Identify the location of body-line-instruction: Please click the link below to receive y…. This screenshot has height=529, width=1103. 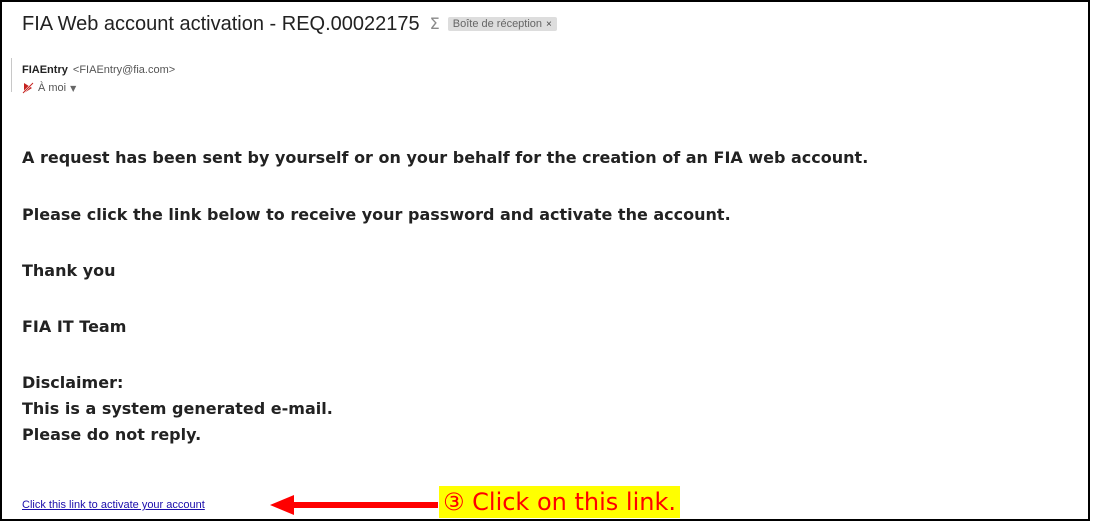
(376, 214).